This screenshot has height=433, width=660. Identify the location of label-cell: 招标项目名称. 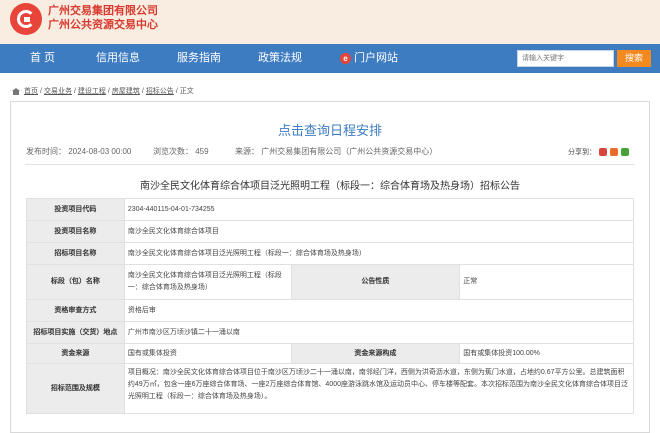
(75, 253).